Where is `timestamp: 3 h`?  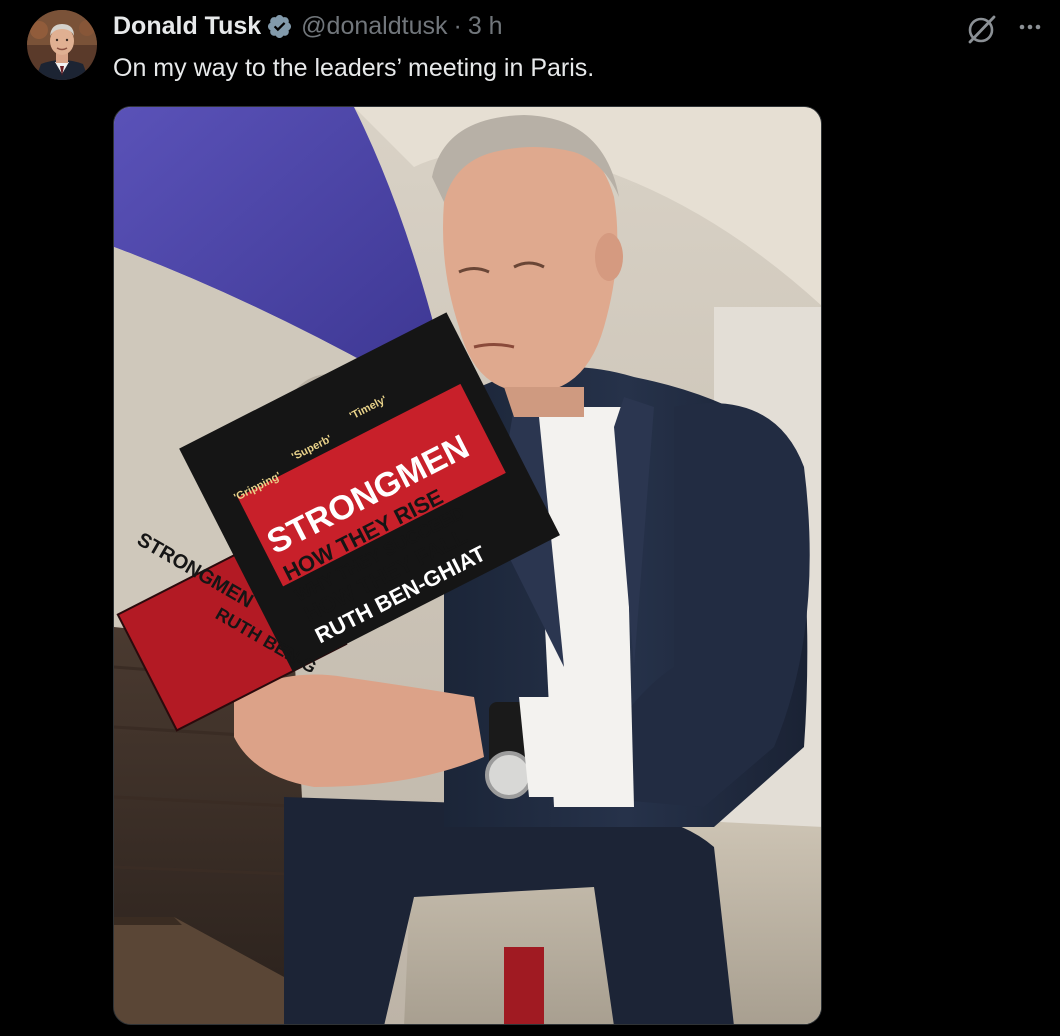
timestamp: 3 h is located at coordinates (485, 26).